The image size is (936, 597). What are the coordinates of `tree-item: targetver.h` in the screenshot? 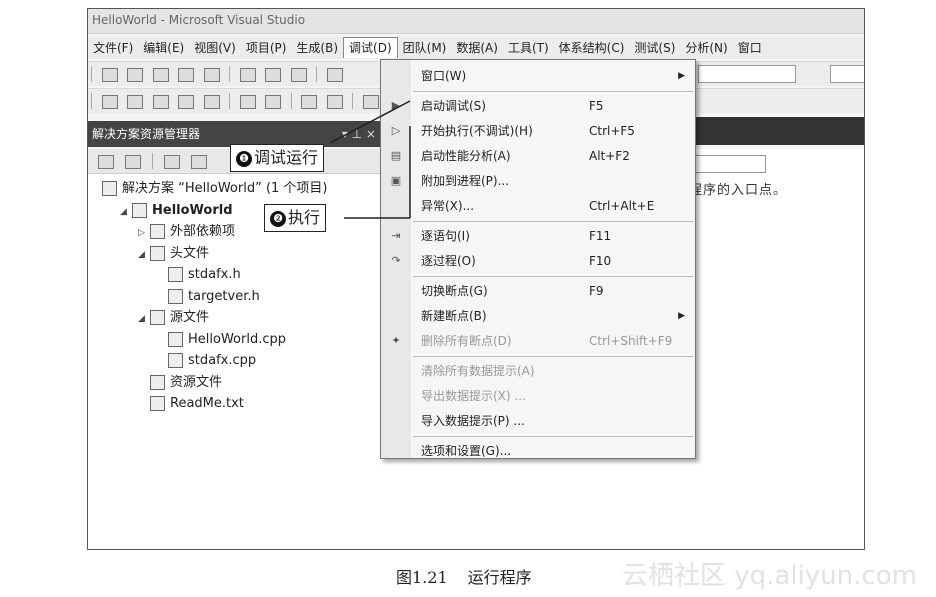 It's located at (208, 297).